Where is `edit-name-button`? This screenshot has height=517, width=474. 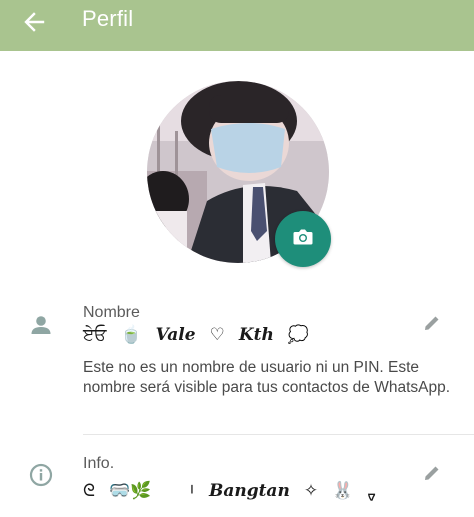 edit-name-button is located at coordinates (432, 325).